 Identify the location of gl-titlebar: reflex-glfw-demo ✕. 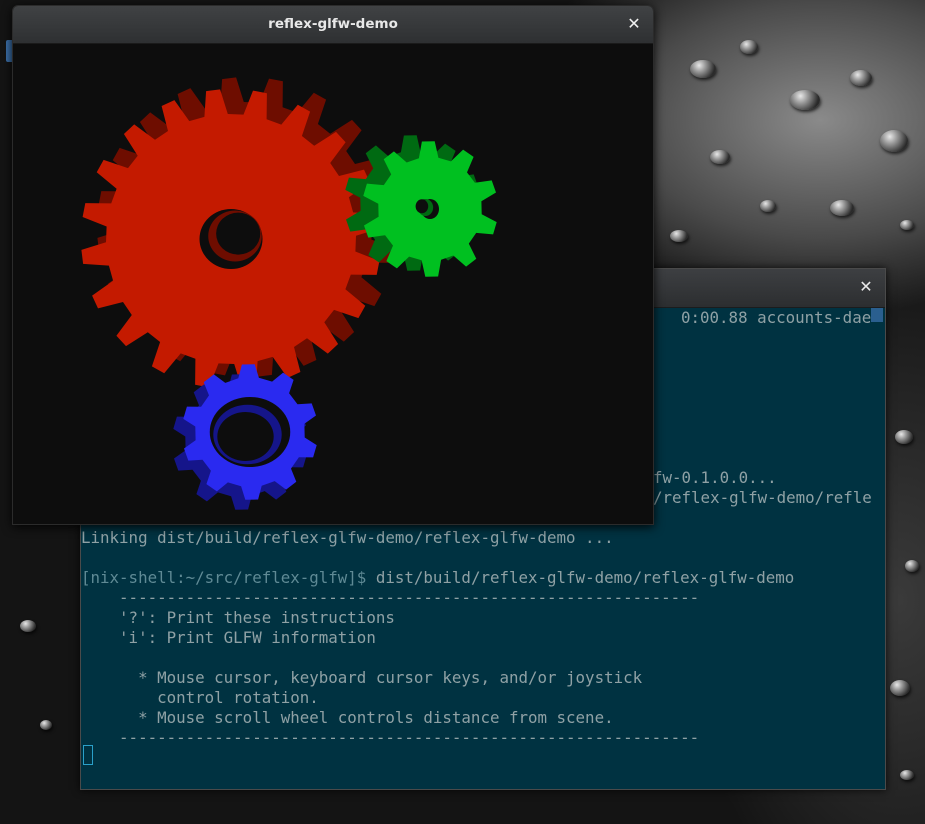
(333, 25).